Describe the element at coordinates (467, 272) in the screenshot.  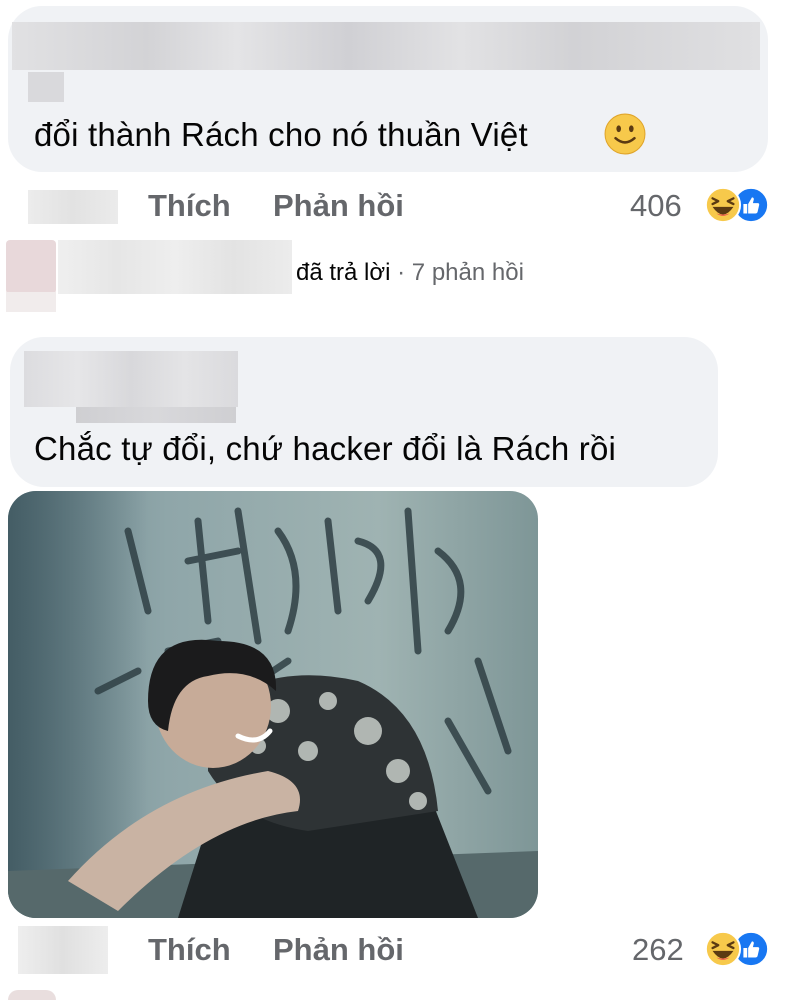
I see `replies-count: 7 phản hồi` at that location.